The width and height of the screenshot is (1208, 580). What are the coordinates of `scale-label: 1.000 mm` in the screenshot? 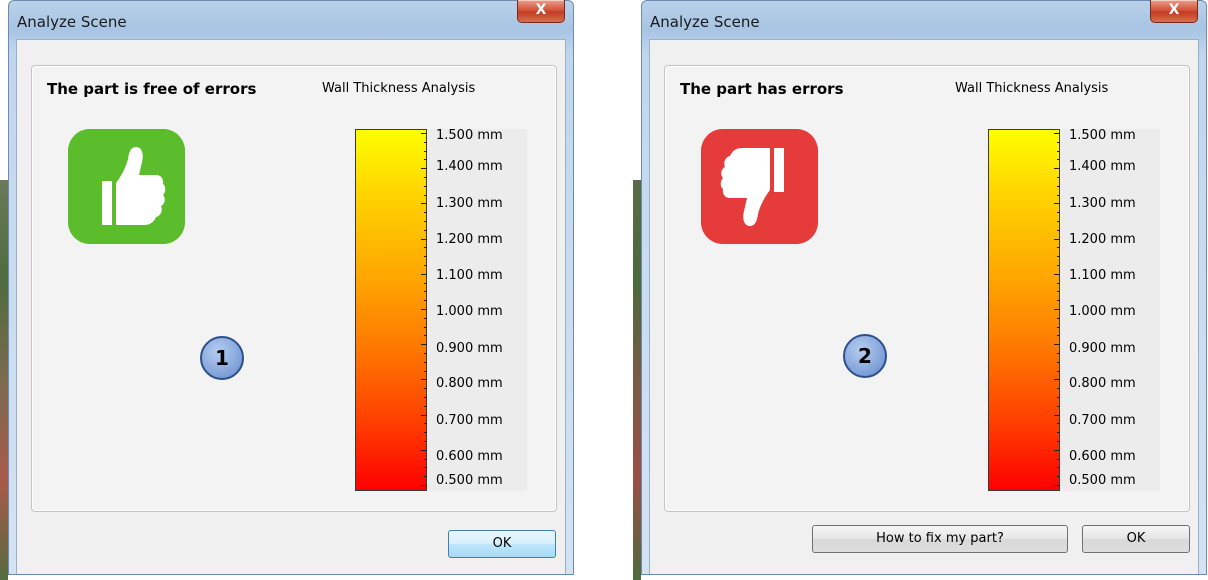 It's located at (1102, 311).